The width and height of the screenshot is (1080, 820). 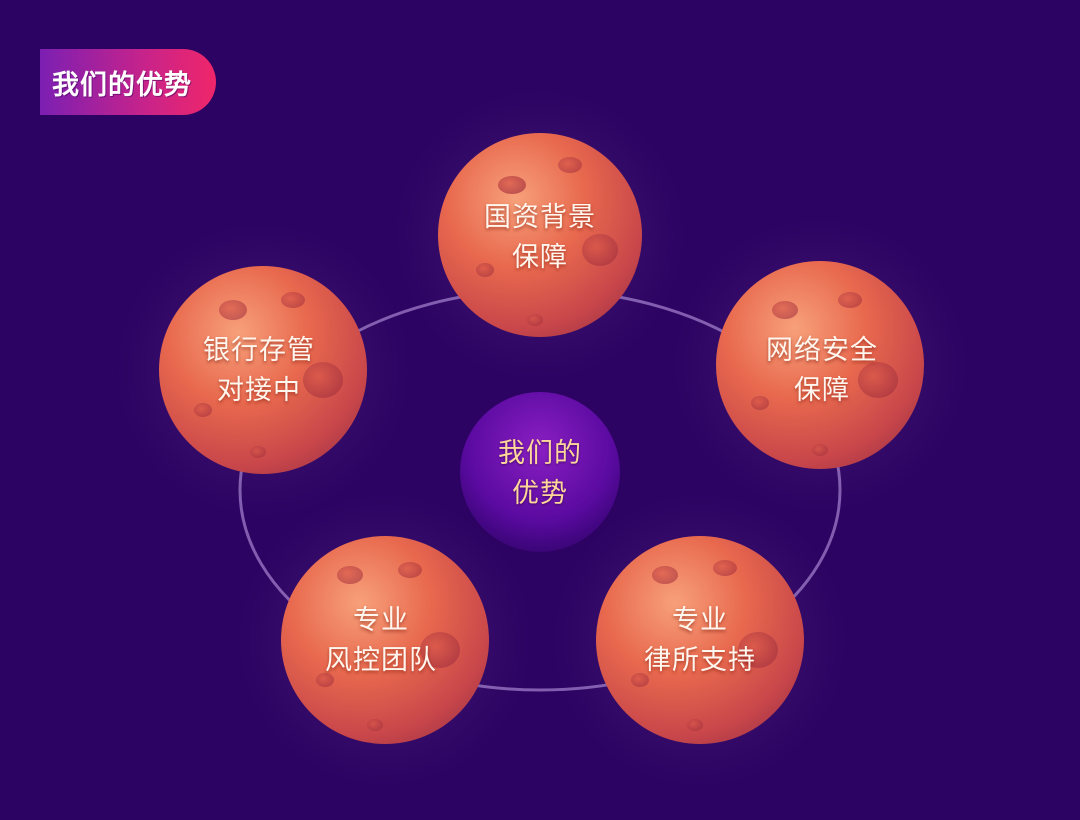 I want to click on advantage-label-lower-right: 专业 律所支持, so click(x=700, y=641).